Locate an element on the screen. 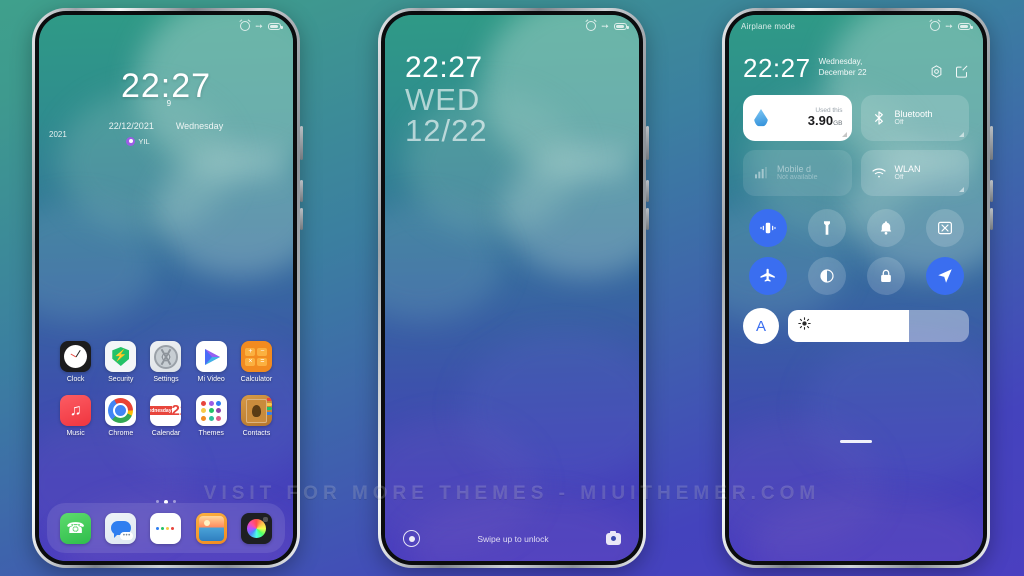 The image size is (1024, 576). app-label: Calculator is located at coordinates (256, 379).